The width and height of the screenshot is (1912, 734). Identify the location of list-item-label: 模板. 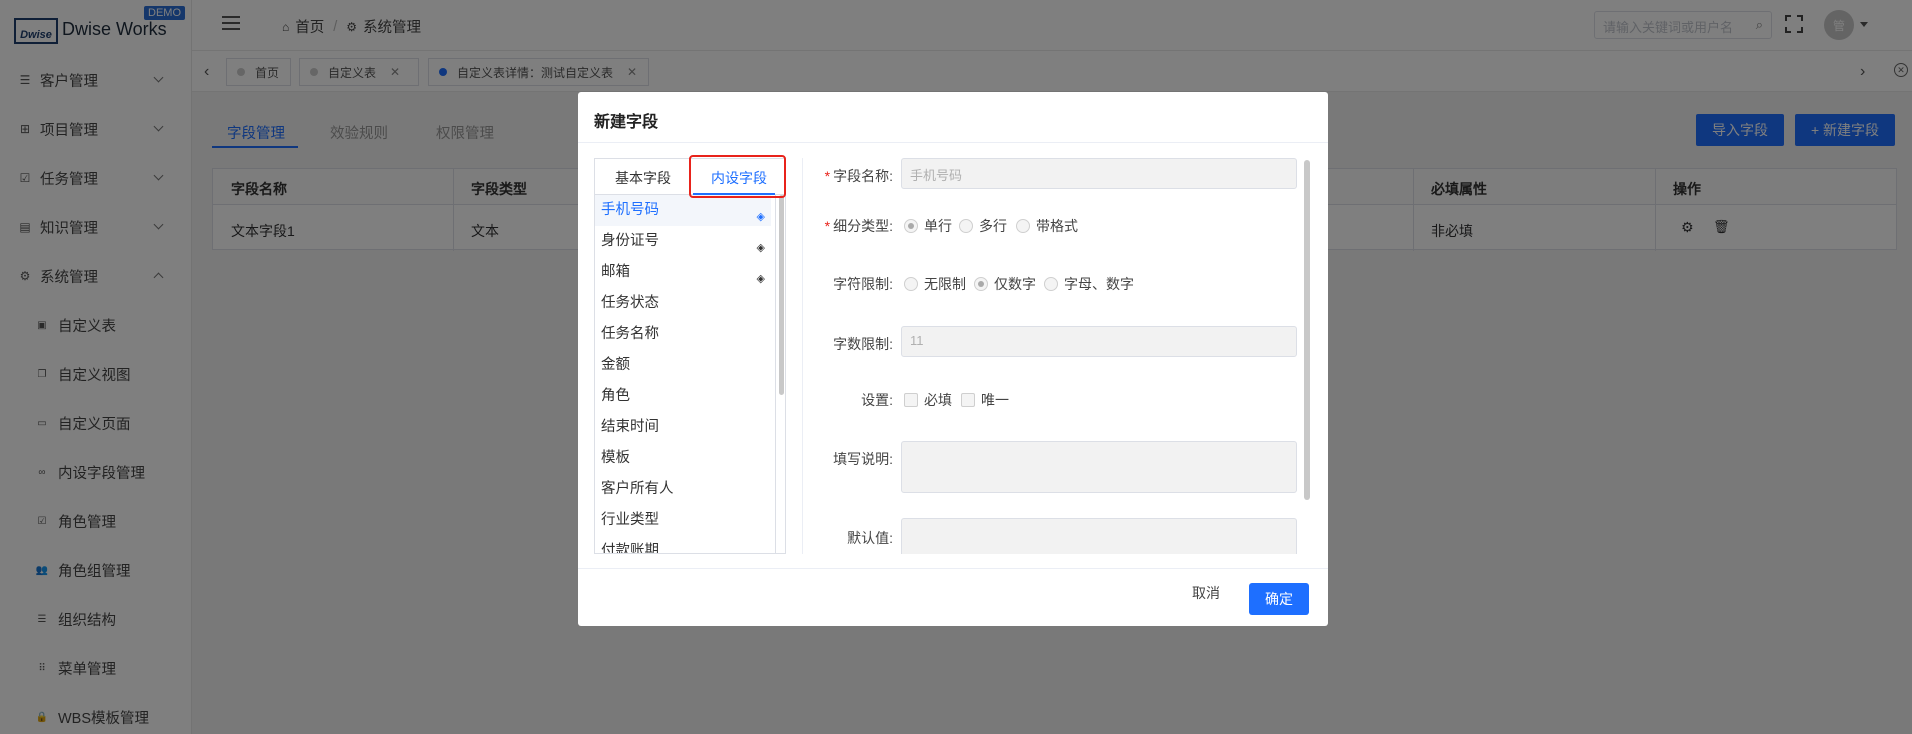
(615, 458).